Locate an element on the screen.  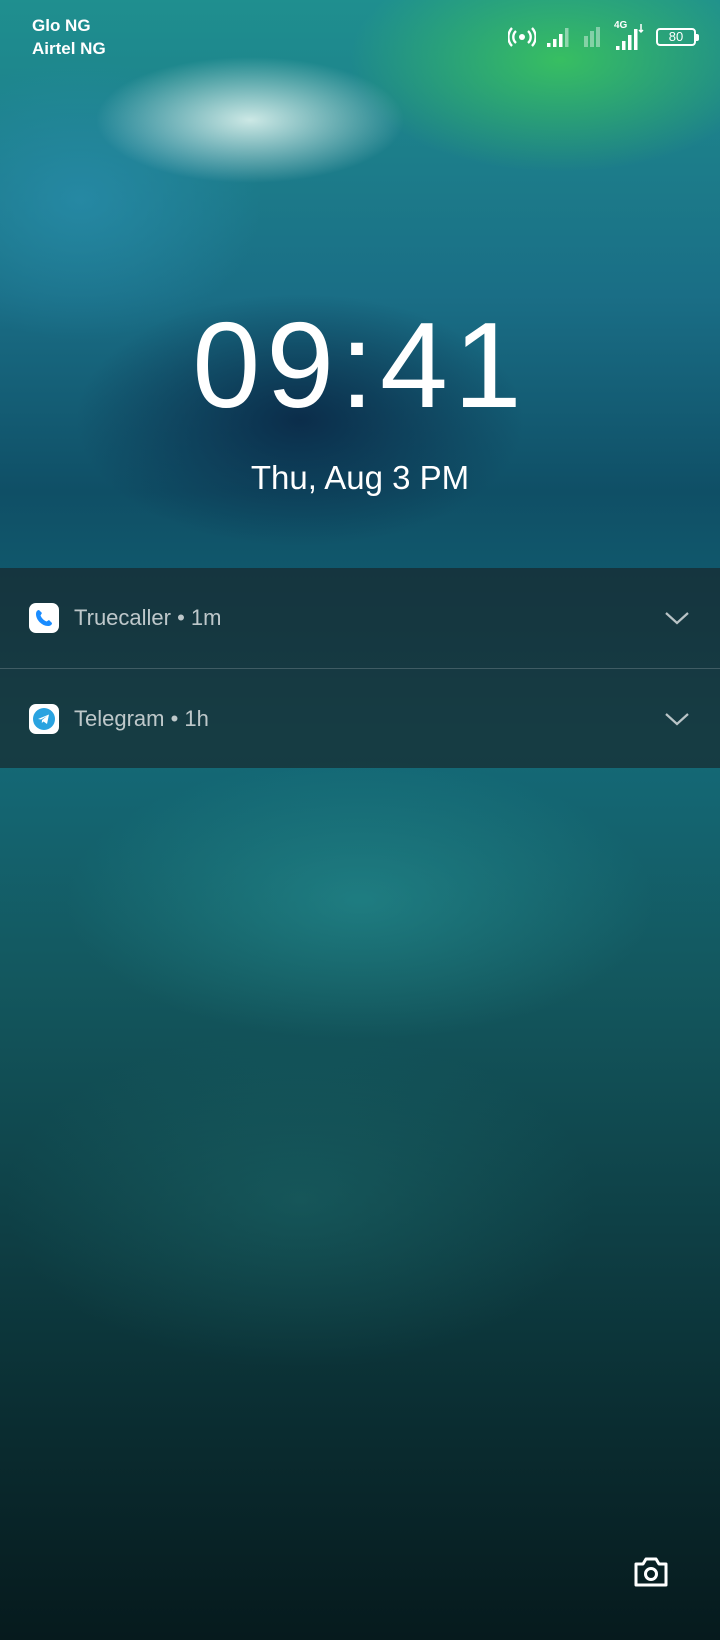
clock-time: 09:41 is located at coordinates (360, 365).